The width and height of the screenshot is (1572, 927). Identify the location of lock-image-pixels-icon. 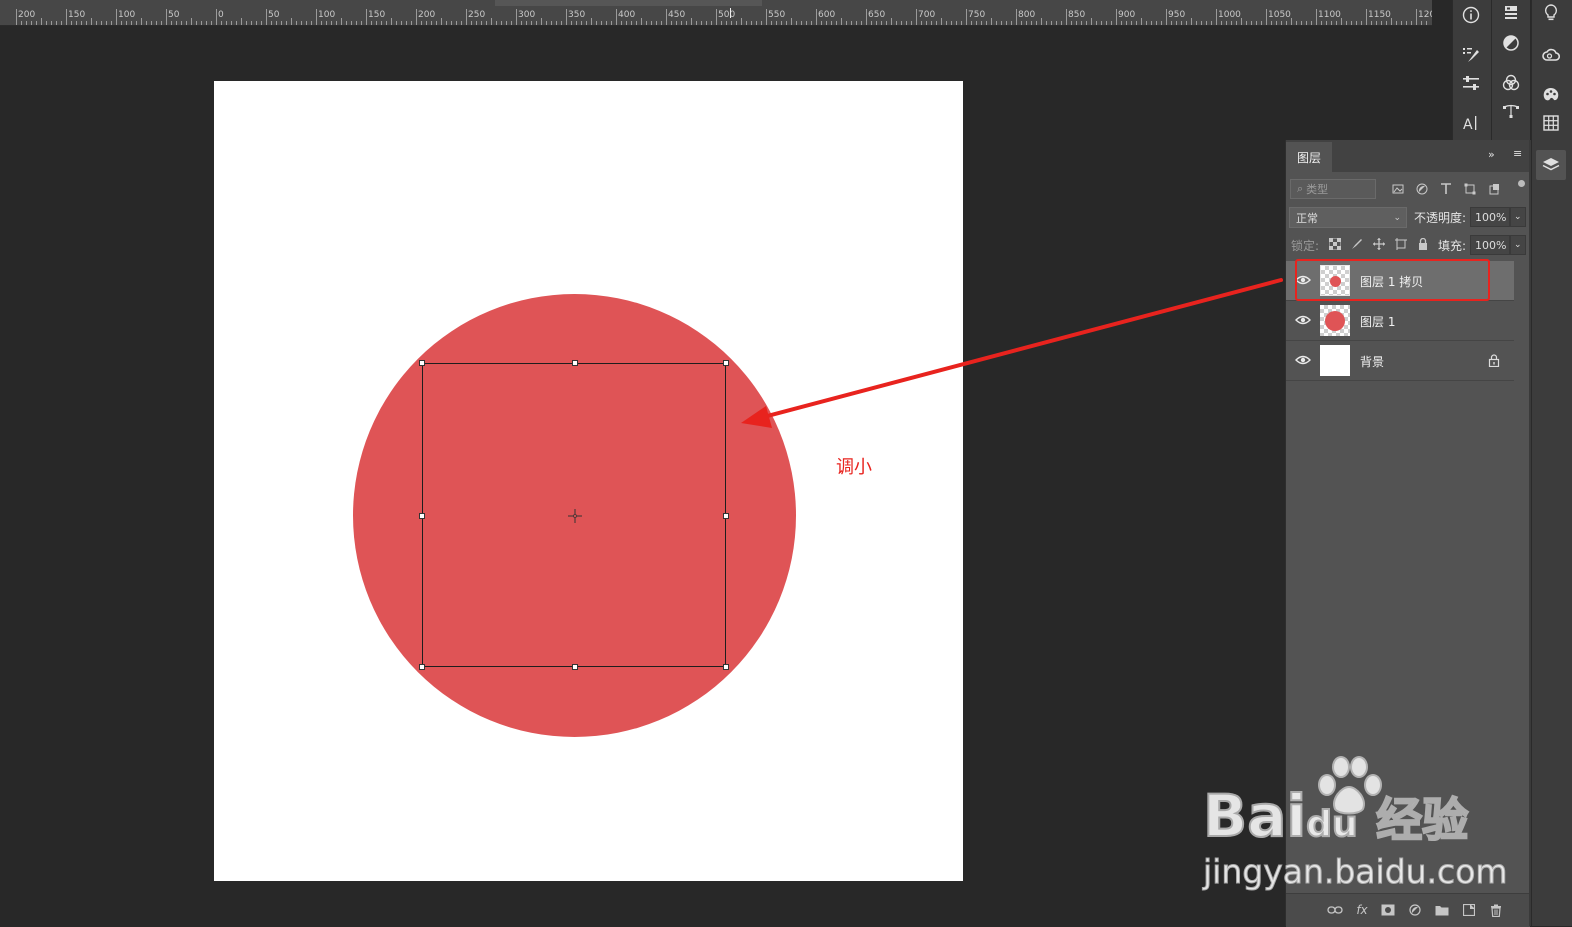
(1357, 244).